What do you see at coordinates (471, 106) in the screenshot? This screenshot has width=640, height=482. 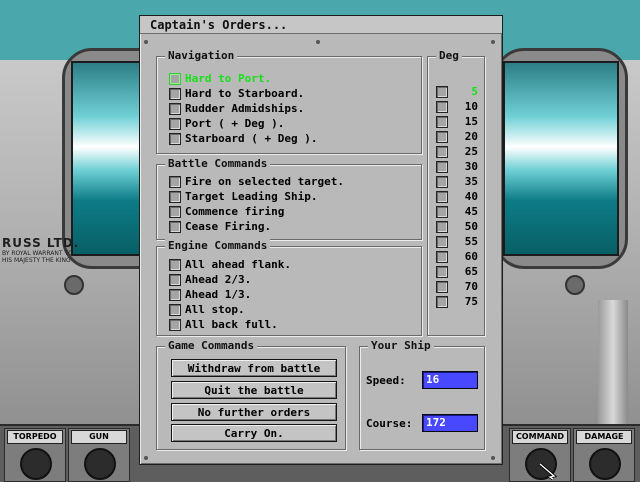 I see `deg-value: 10` at bounding box center [471, 106].